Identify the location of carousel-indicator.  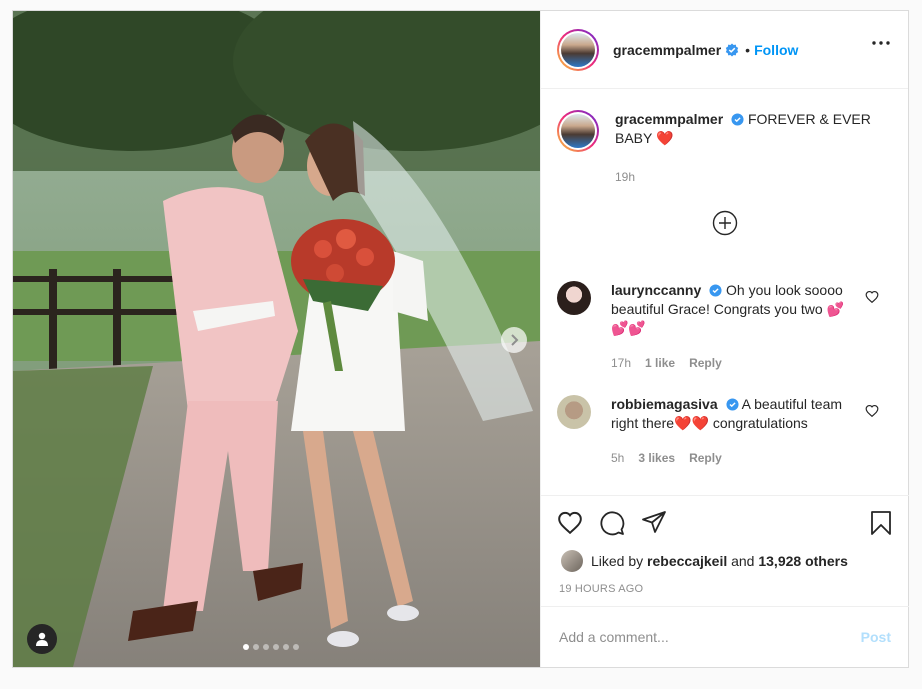
(271, 647).